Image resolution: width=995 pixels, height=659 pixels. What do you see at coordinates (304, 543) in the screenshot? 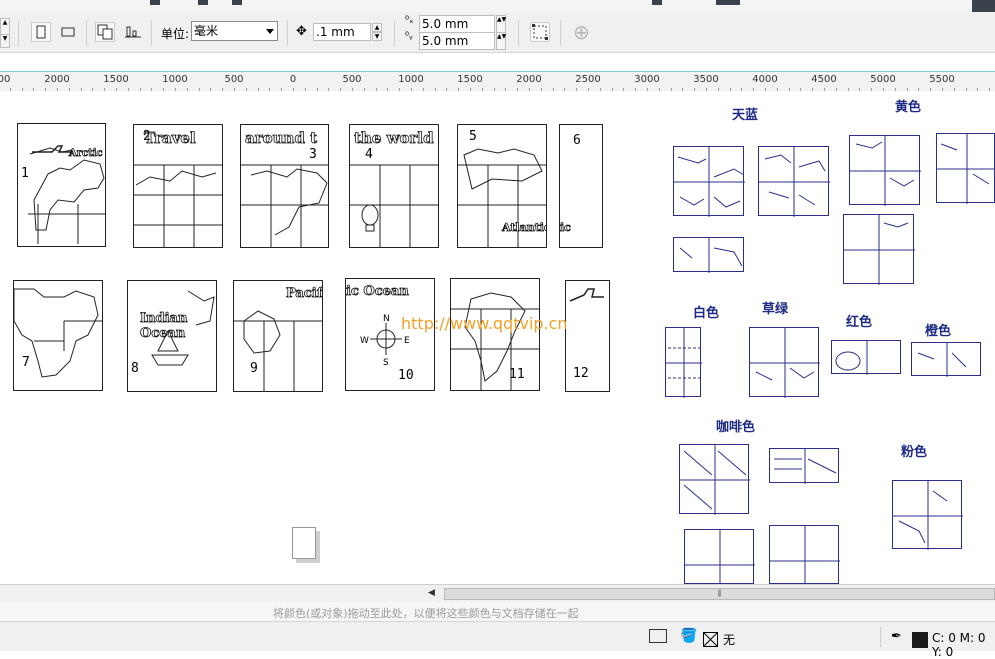
I see `page-icon` at bounding box center [304, 543].